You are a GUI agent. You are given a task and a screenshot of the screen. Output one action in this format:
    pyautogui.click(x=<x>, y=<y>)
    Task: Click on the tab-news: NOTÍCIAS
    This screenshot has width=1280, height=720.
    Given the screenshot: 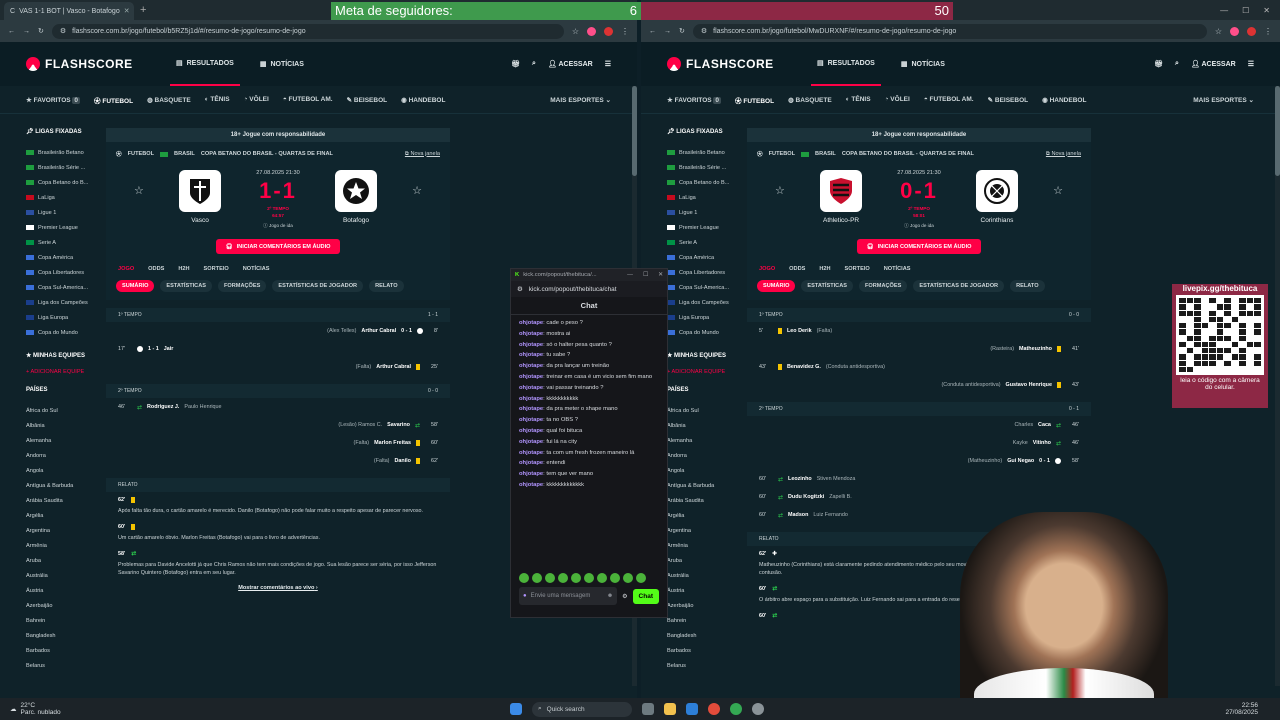 What is the action you would take?
    pyautogui.click(x=256, y=269)
    